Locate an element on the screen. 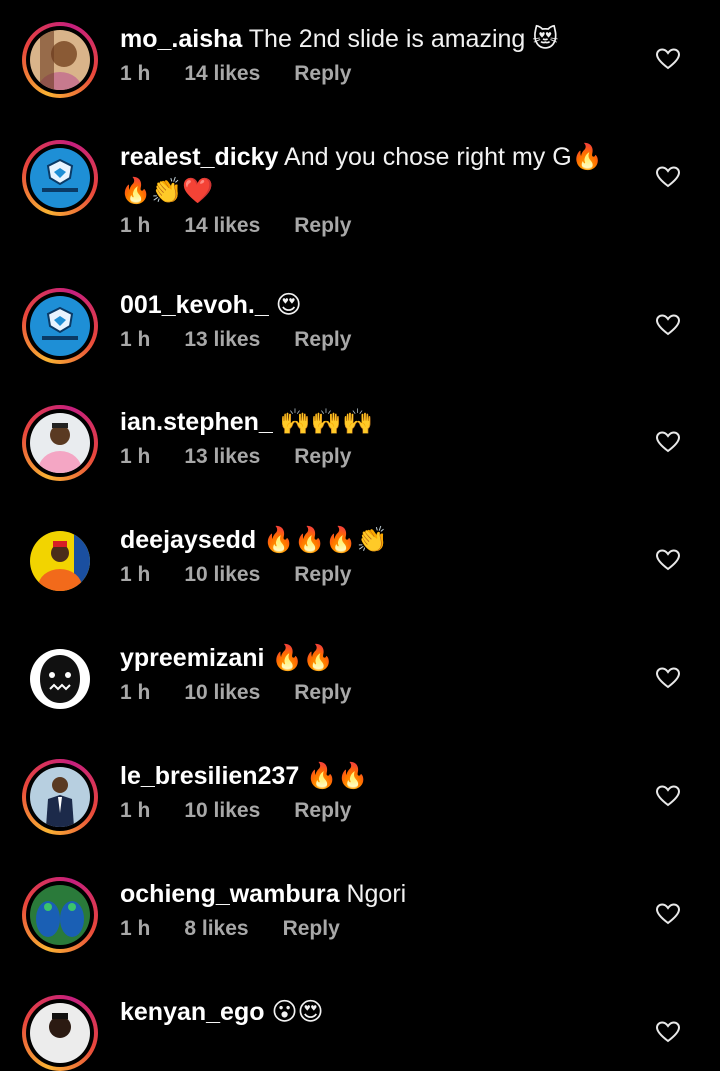 The image size is (720, 1071). comment-text: The 2nd slide is amazing 😻 is located at coordinates (403, 39).